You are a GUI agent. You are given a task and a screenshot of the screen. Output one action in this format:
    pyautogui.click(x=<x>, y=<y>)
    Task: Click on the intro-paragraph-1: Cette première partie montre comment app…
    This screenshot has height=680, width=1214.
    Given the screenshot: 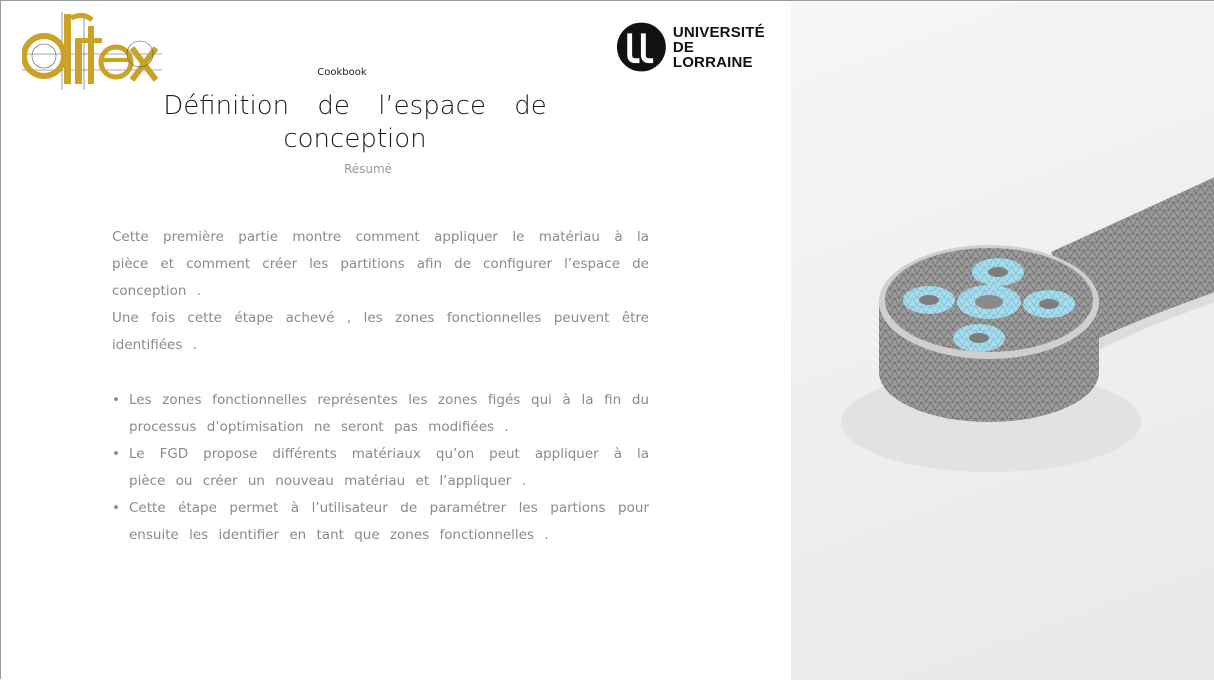 What is the action you would take?
    pyautogui.click(x=380, y=264)
    